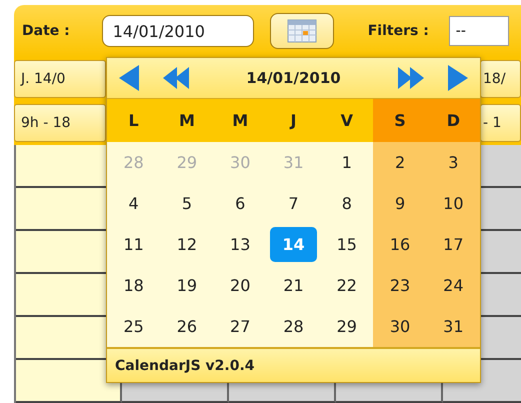 This screenshot has height=403, width=521. What do you see at coordinates (187, 203) in the screenshot?
I see `calendar-day: 5` at bounding box center [187, 203].